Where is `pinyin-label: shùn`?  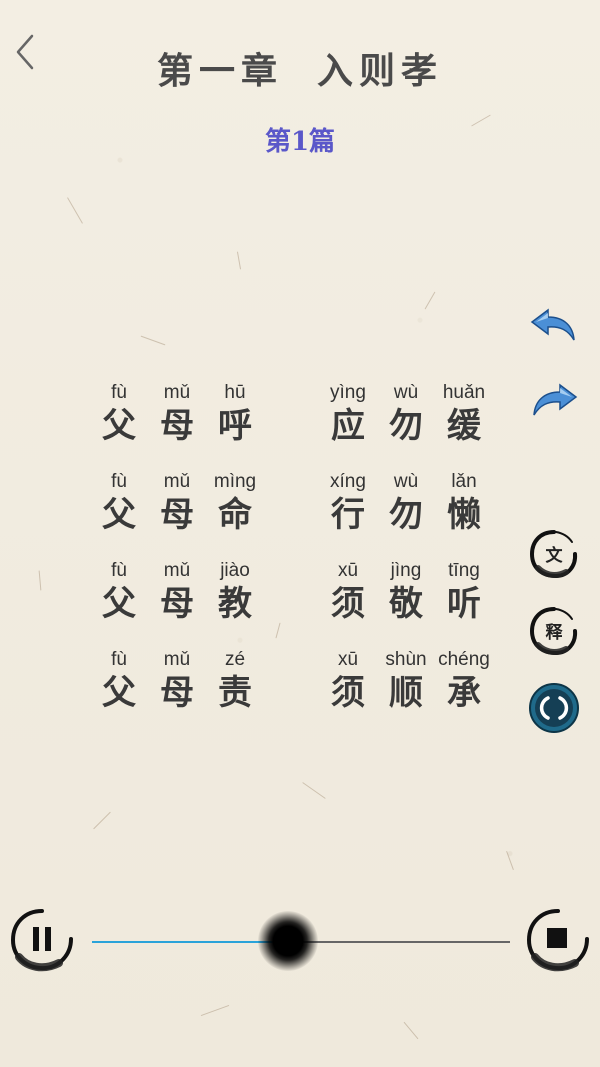 pinyin-label: shùn is located at coordinates (406, 659).